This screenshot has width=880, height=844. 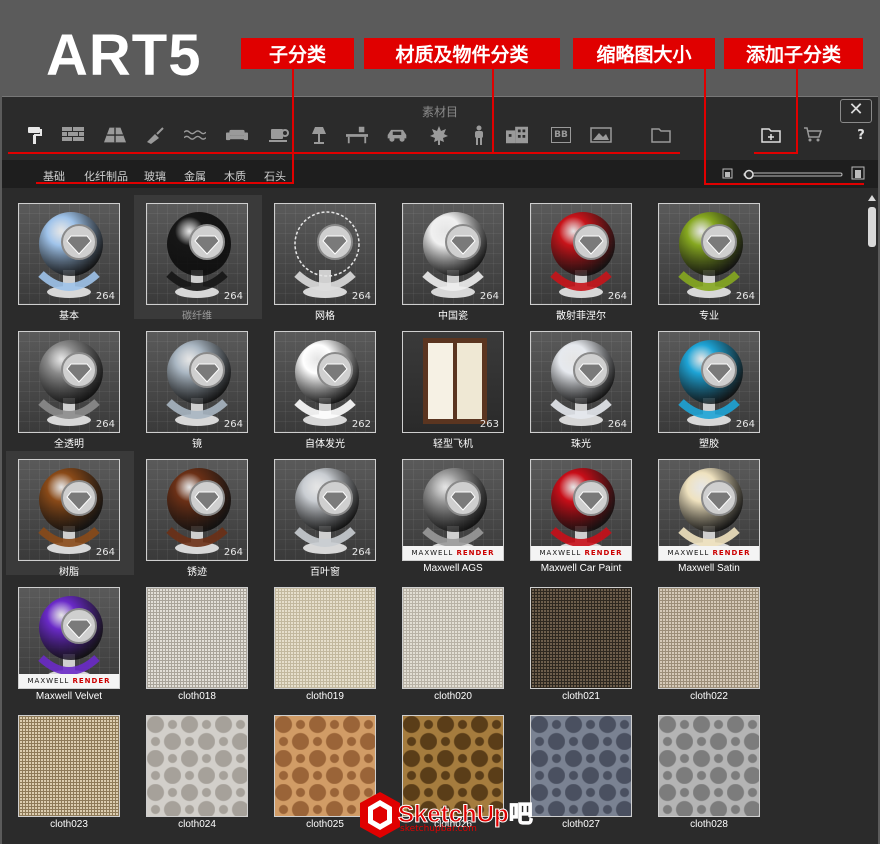 I want to click on material-cell: cloth028, so click(x=706, y=769).